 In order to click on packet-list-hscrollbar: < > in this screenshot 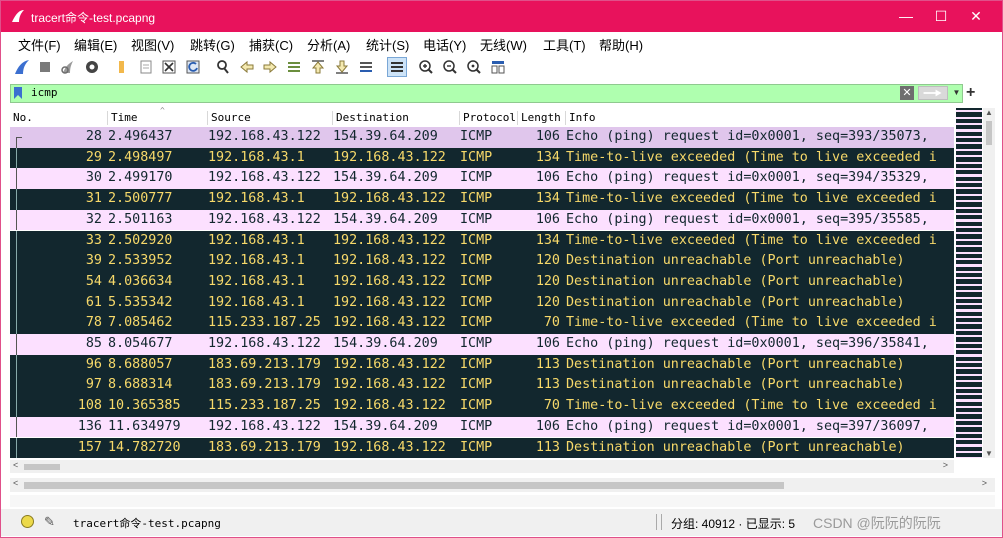, I will do `click(482, 466)`.